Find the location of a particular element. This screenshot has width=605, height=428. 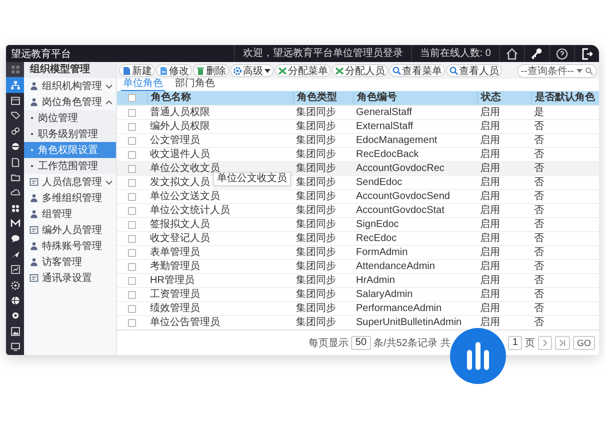

page-label: 页 is located at coordinates (529, 343).